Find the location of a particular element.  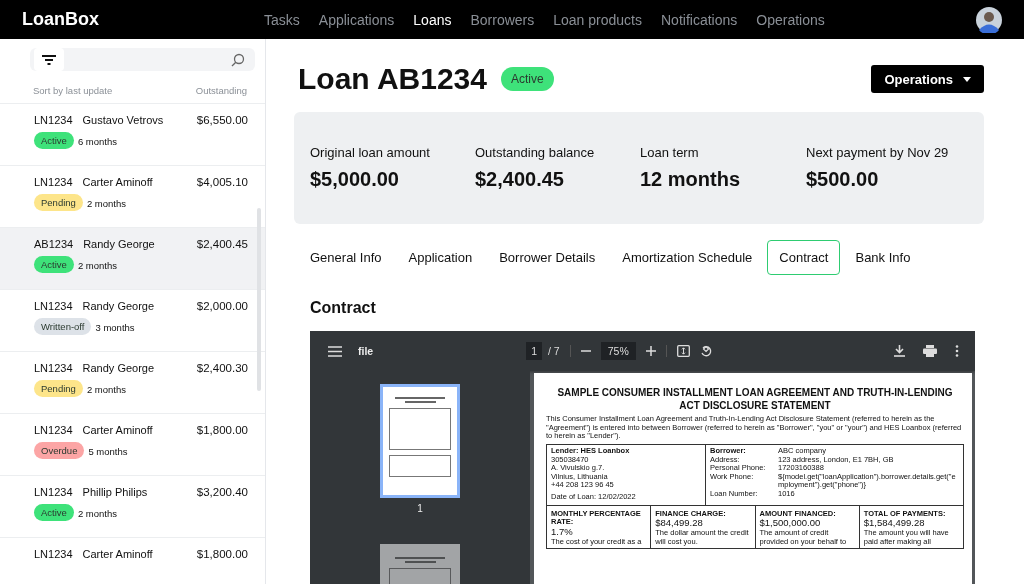

nav-link: Applications is located at coordinates (356, 19).